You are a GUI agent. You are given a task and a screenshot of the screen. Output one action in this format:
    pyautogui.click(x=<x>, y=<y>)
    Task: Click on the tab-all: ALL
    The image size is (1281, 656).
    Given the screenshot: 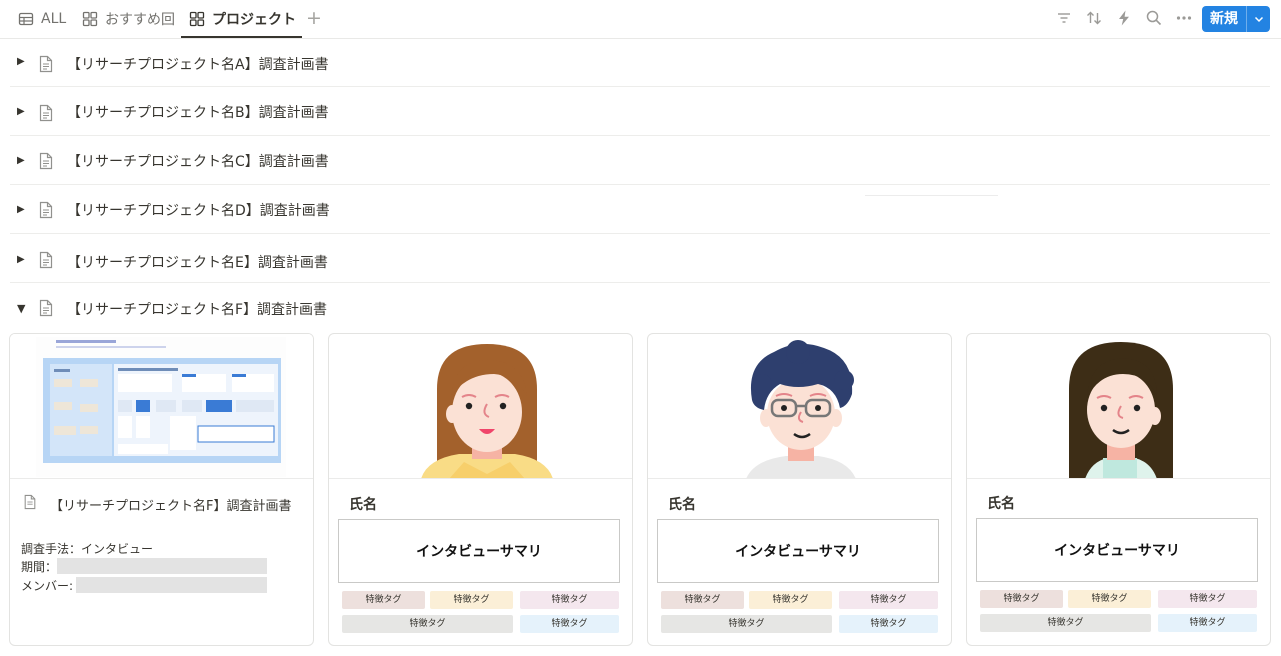 What is the action you would take?
    pyautogui.click(x=42, y=19)
    